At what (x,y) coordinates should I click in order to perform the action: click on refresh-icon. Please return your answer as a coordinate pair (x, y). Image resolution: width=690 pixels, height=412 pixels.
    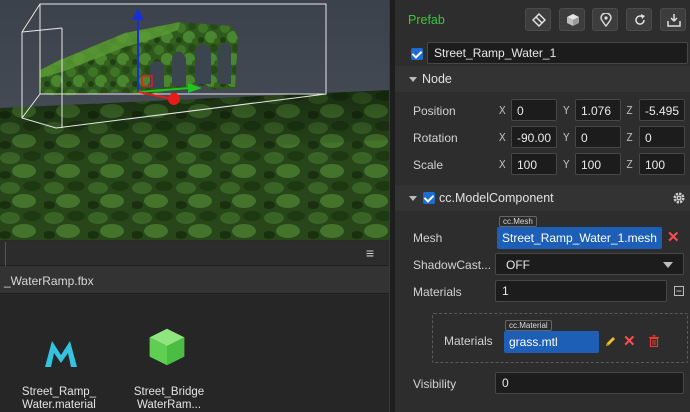
    Looking at the image, I should click on (640, 19).